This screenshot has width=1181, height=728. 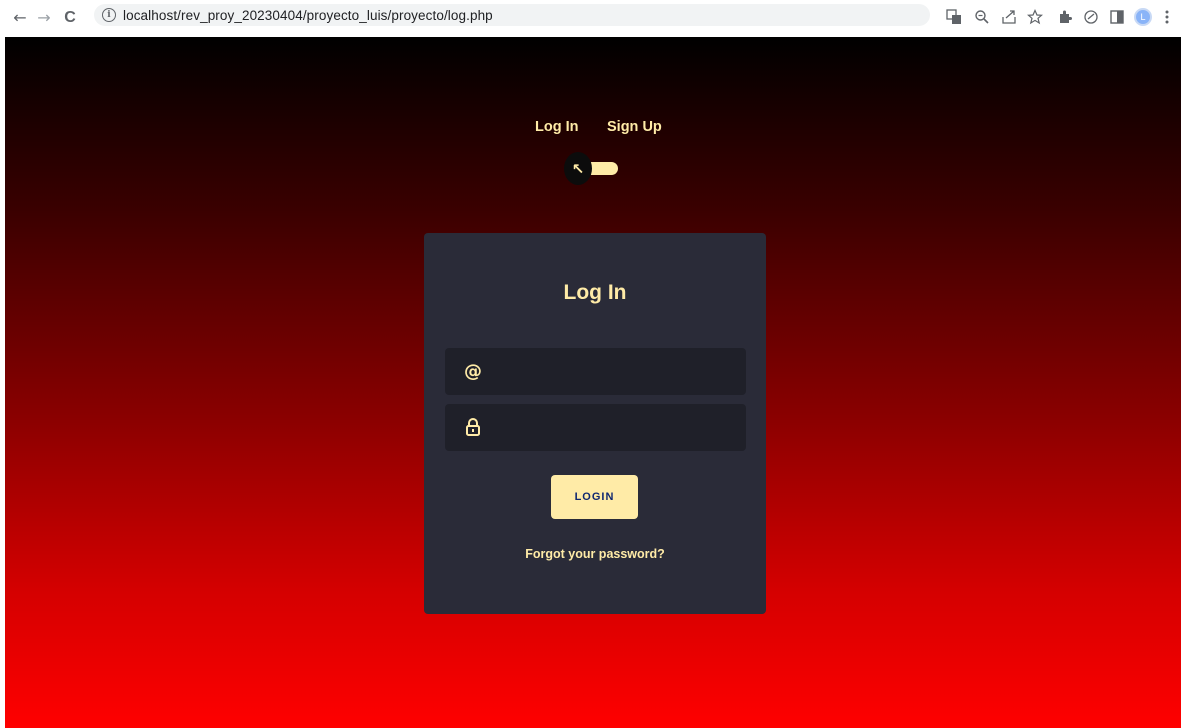 I want to click on at-sign-icon: @, so click(x=473, y=371).